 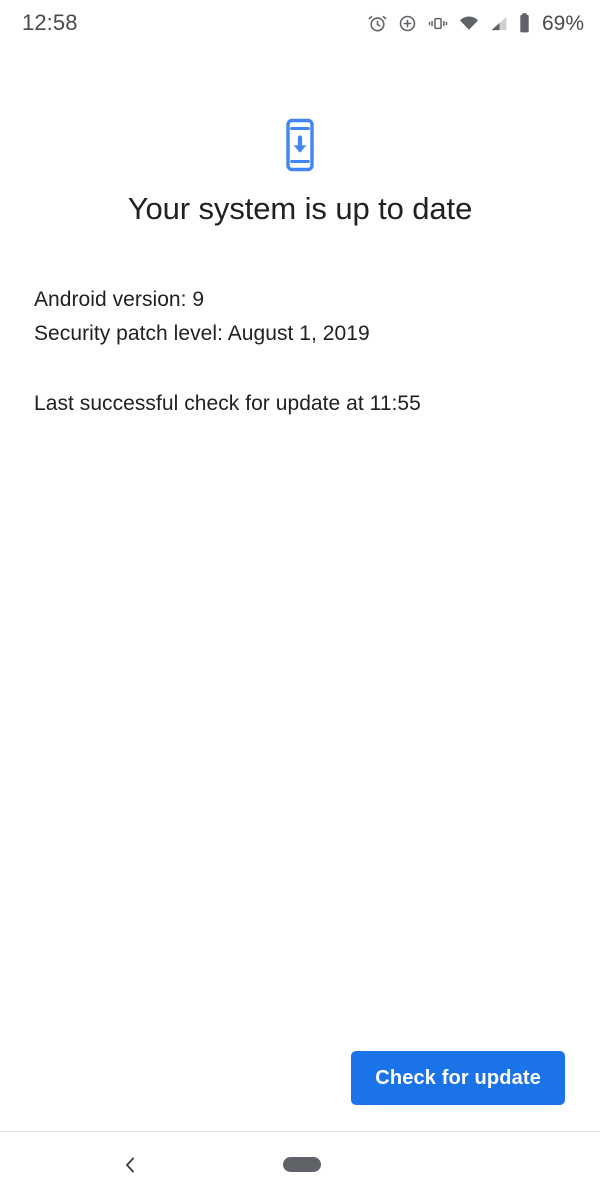 What do you see at coordinates (524, 23) in the screenshot?
I see `battery-icon` at bounding box center [524, 23].